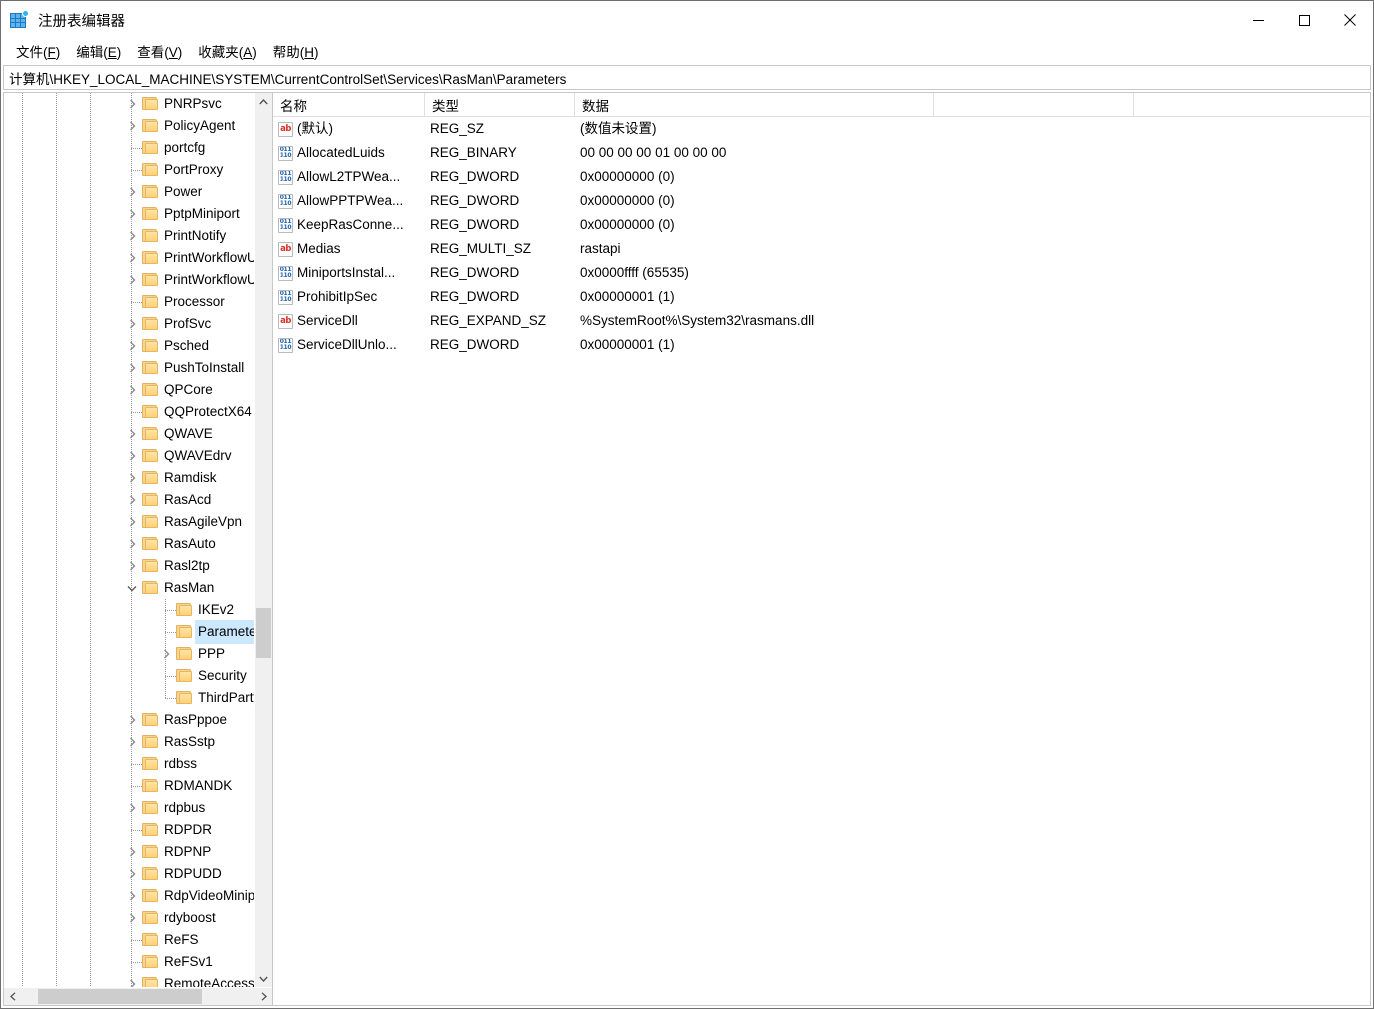  I want to click on tree-horizontal-scrollbar, so click(138, 996).